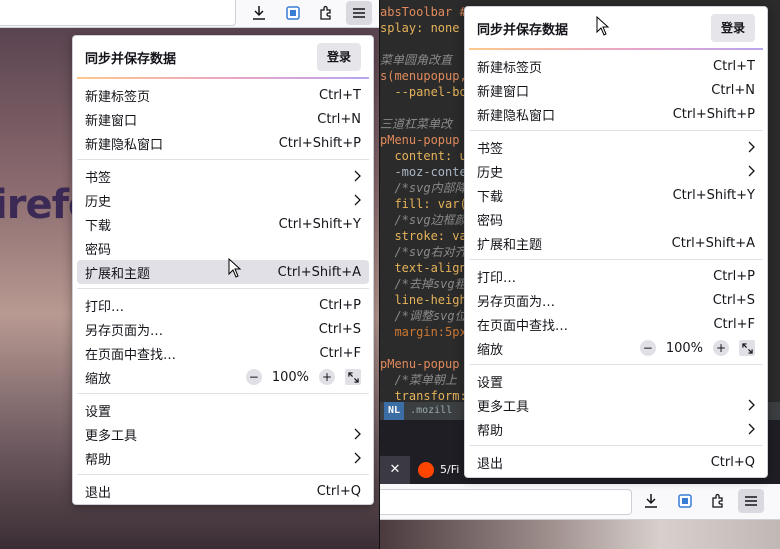 This screenshot has width=780, height=549. I want to click on tab-close-button: ✕, so click(395, 470).